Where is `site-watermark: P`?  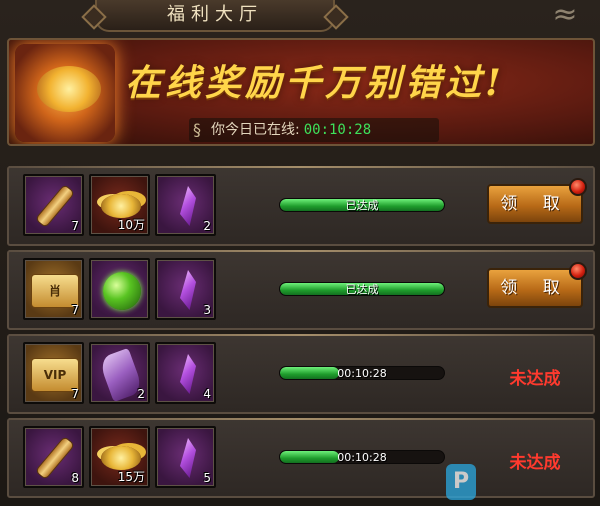
site-watermark: P is located at coordinates (523, 483).